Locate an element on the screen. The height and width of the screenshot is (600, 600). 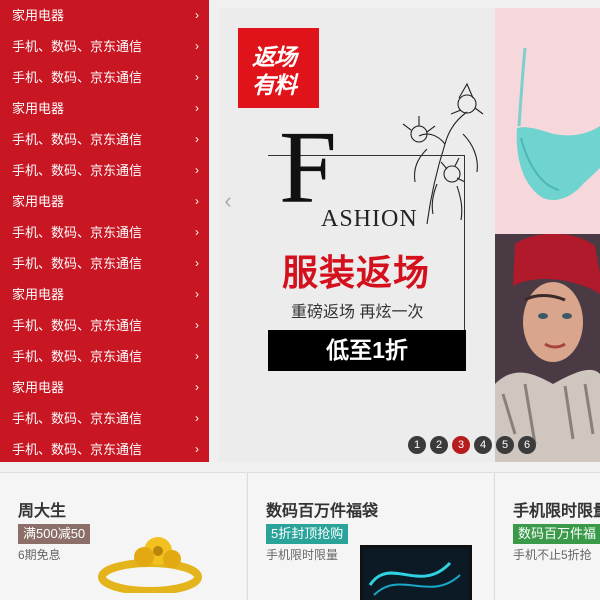
banner-price-bar: 低至1折 is located at coordinates (367, 350).